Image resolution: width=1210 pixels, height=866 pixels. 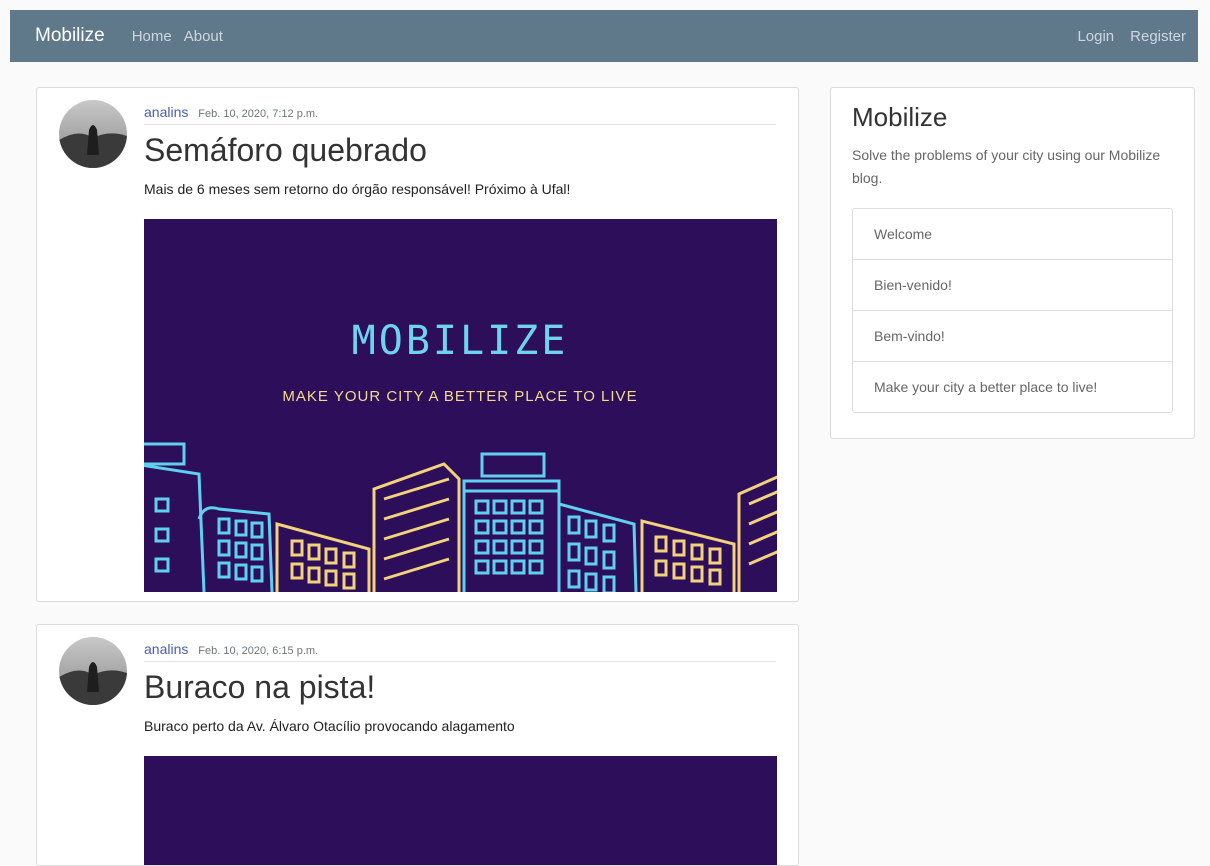 I want to click on post-date: Feb. 10, 2020, 6:15 p.m., so click(x=258, y=651).